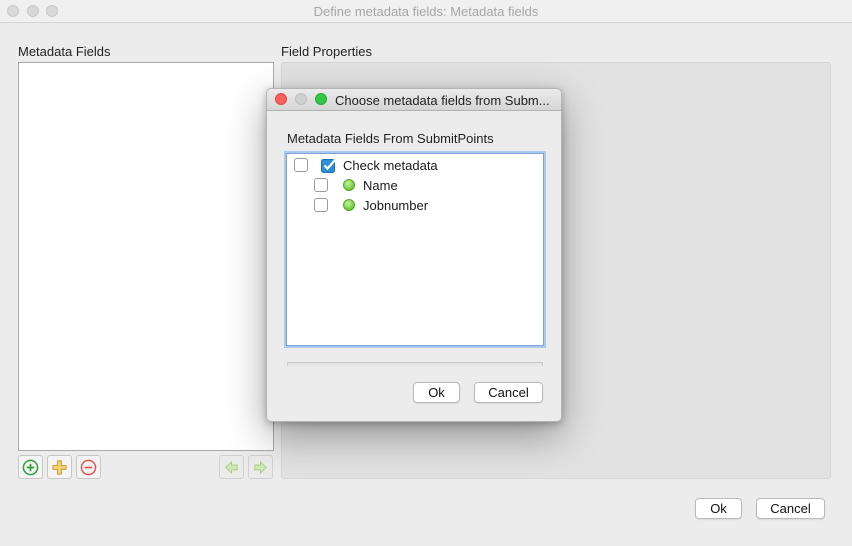 This screenshot has width=852, height=546. What do you see at coordinates (415, 364) in the screenshot?
I see `dialog-separator` at bounding box center [415, 364].